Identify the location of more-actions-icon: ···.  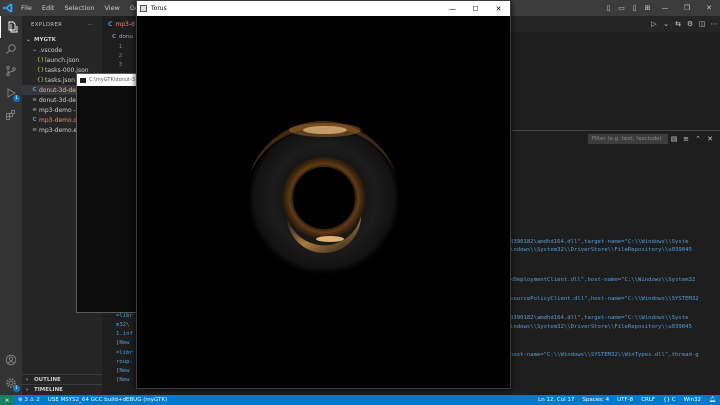
(91, 25).